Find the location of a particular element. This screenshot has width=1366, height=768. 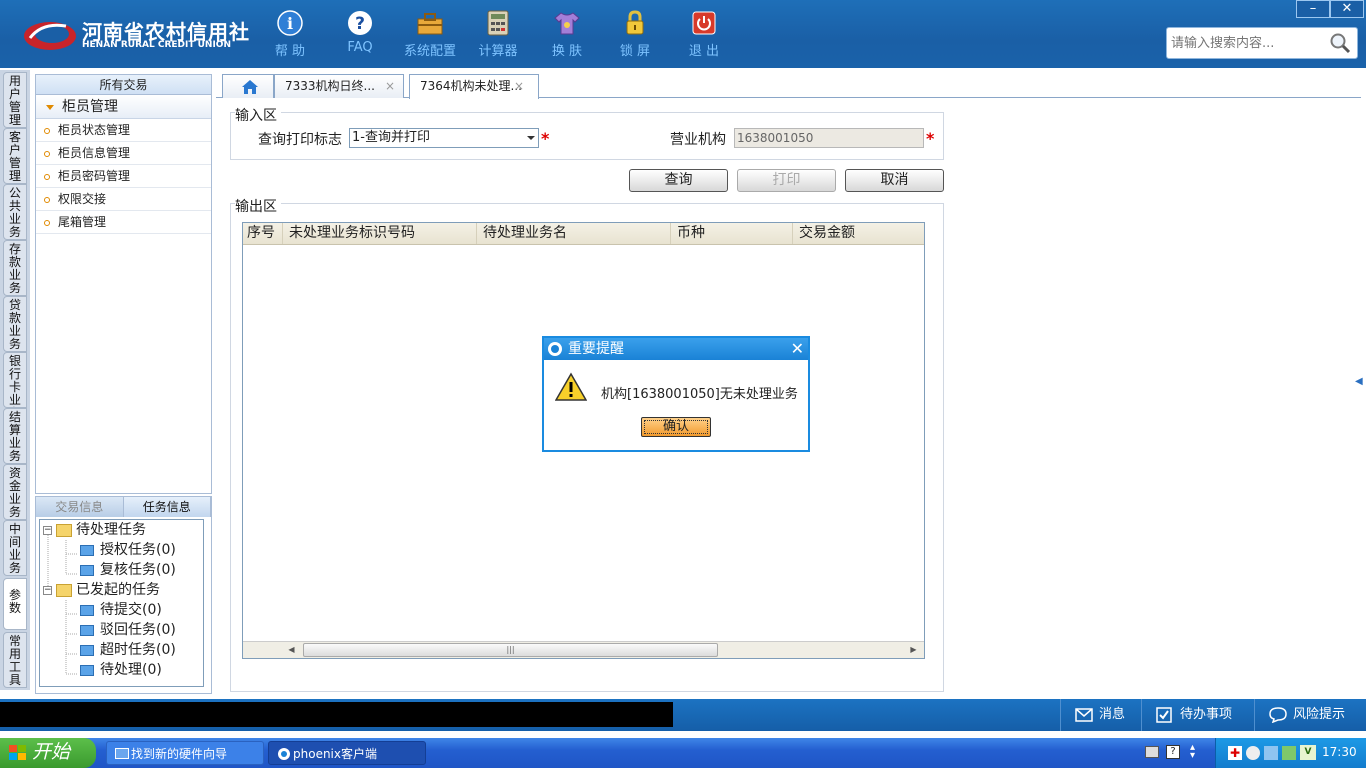

menu-item-permission-handover: 权限交接 is located at coordinates (123, 199).